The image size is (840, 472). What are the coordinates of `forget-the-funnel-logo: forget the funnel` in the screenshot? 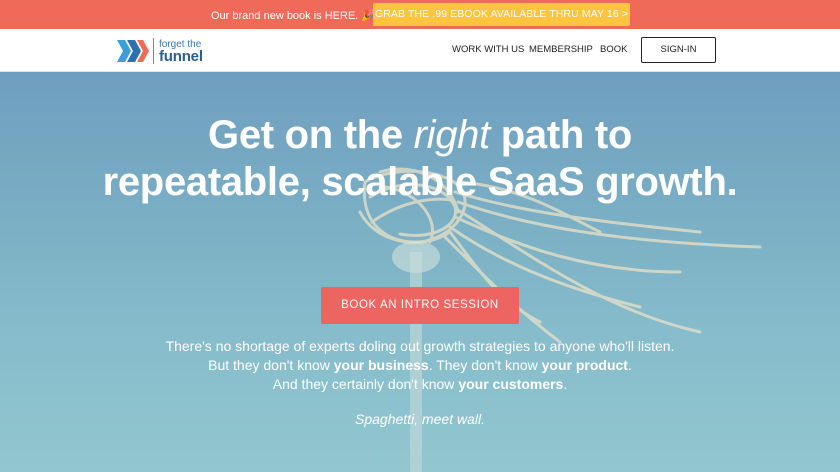 It's located at (167, 51).